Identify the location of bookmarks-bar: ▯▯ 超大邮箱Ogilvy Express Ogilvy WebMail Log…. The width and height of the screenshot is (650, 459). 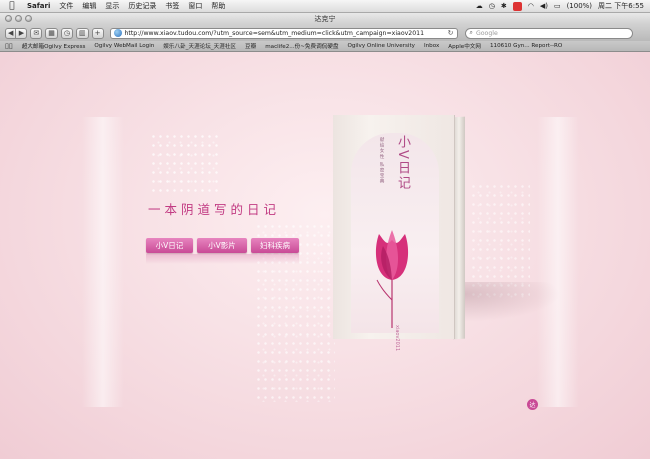
(325, 46).